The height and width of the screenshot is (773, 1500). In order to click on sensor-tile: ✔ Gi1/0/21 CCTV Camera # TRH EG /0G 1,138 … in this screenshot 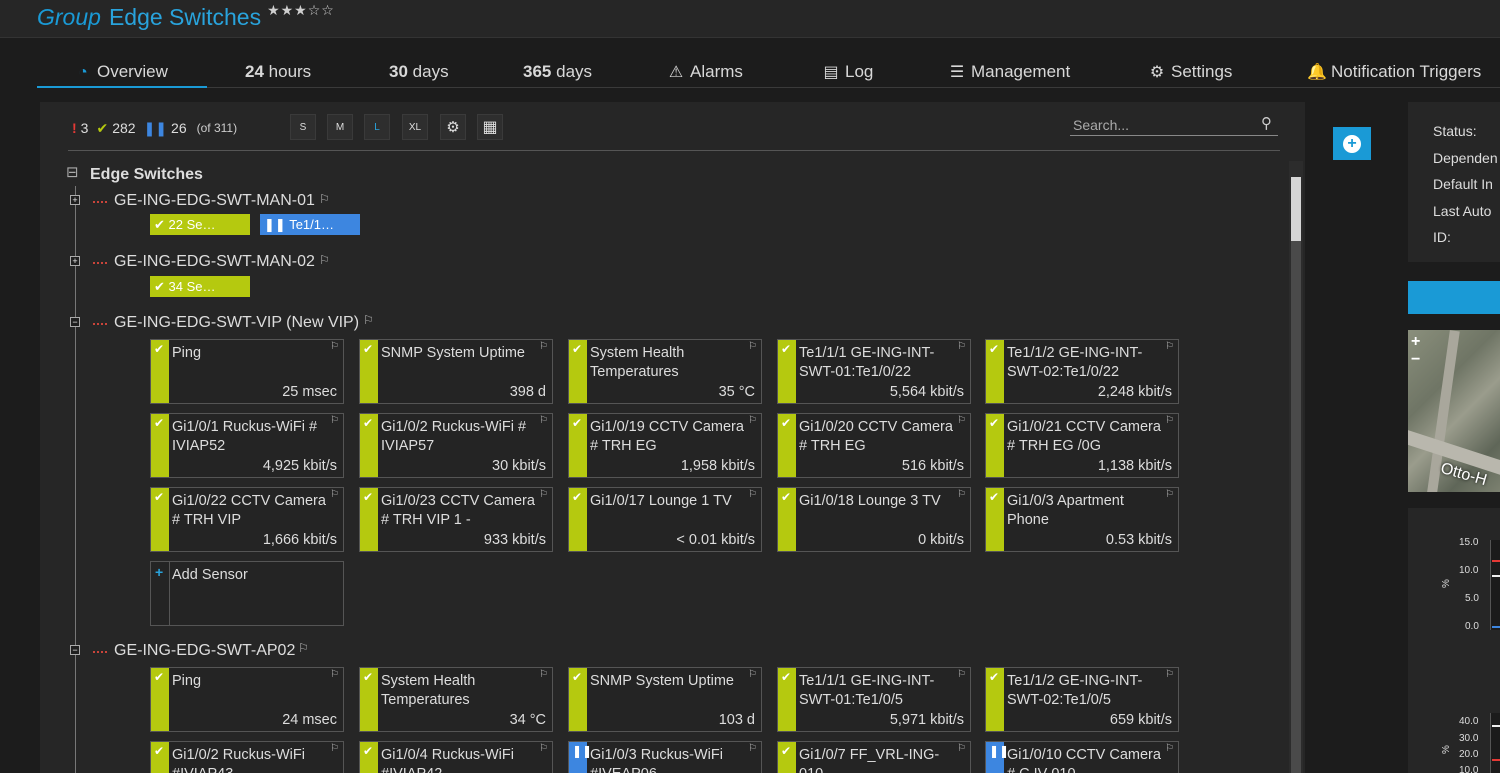, I will do `click(1082, 445)`.